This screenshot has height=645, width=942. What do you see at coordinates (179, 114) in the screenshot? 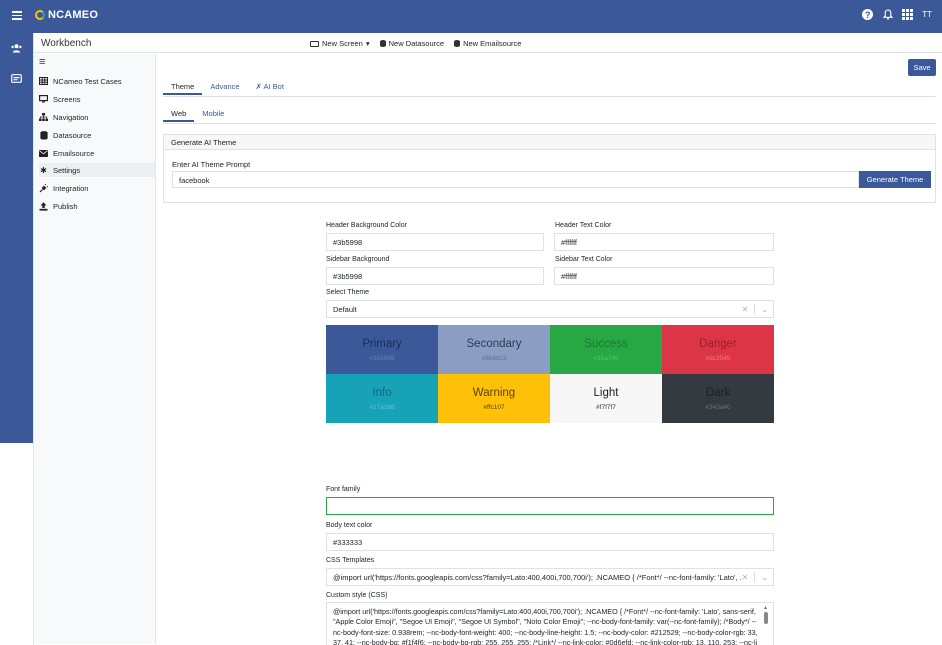
I see `tab-web: Web` at bounding box center [179, 114].